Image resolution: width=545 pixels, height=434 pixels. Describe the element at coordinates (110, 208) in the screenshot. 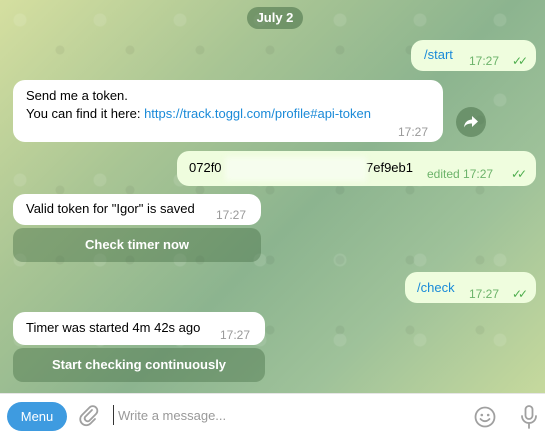

I see `message-text: Valid token for "Igor" is saved` at that location.